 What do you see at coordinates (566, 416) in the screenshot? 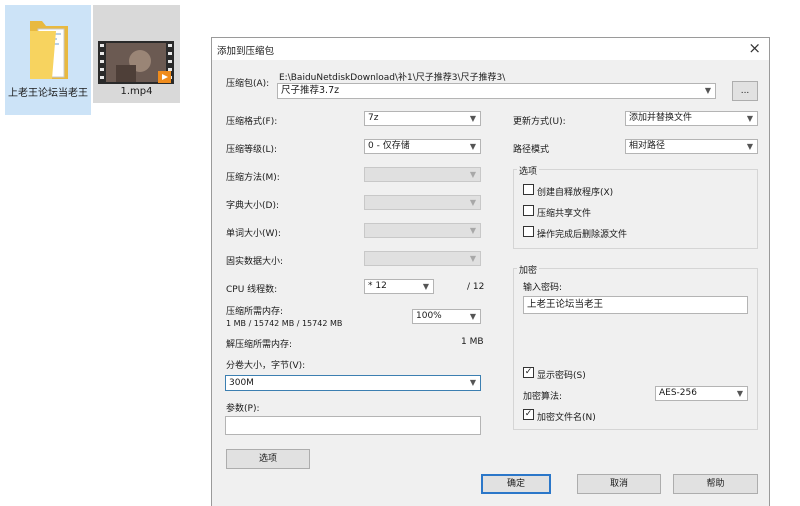
I see `encrypt-names-label: 加密文件名(N)` at bounding box center [566, 416].